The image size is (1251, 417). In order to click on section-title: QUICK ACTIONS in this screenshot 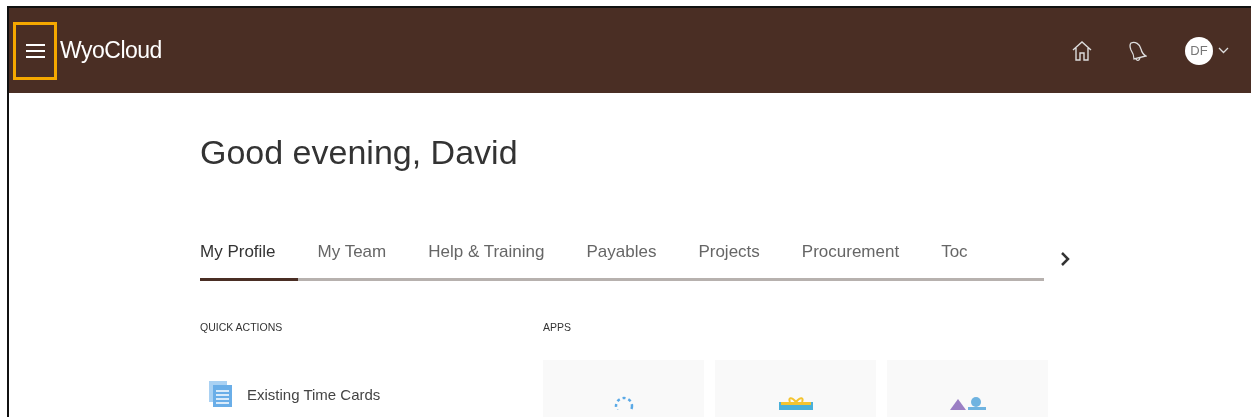, I will do `click(242, 327)`.